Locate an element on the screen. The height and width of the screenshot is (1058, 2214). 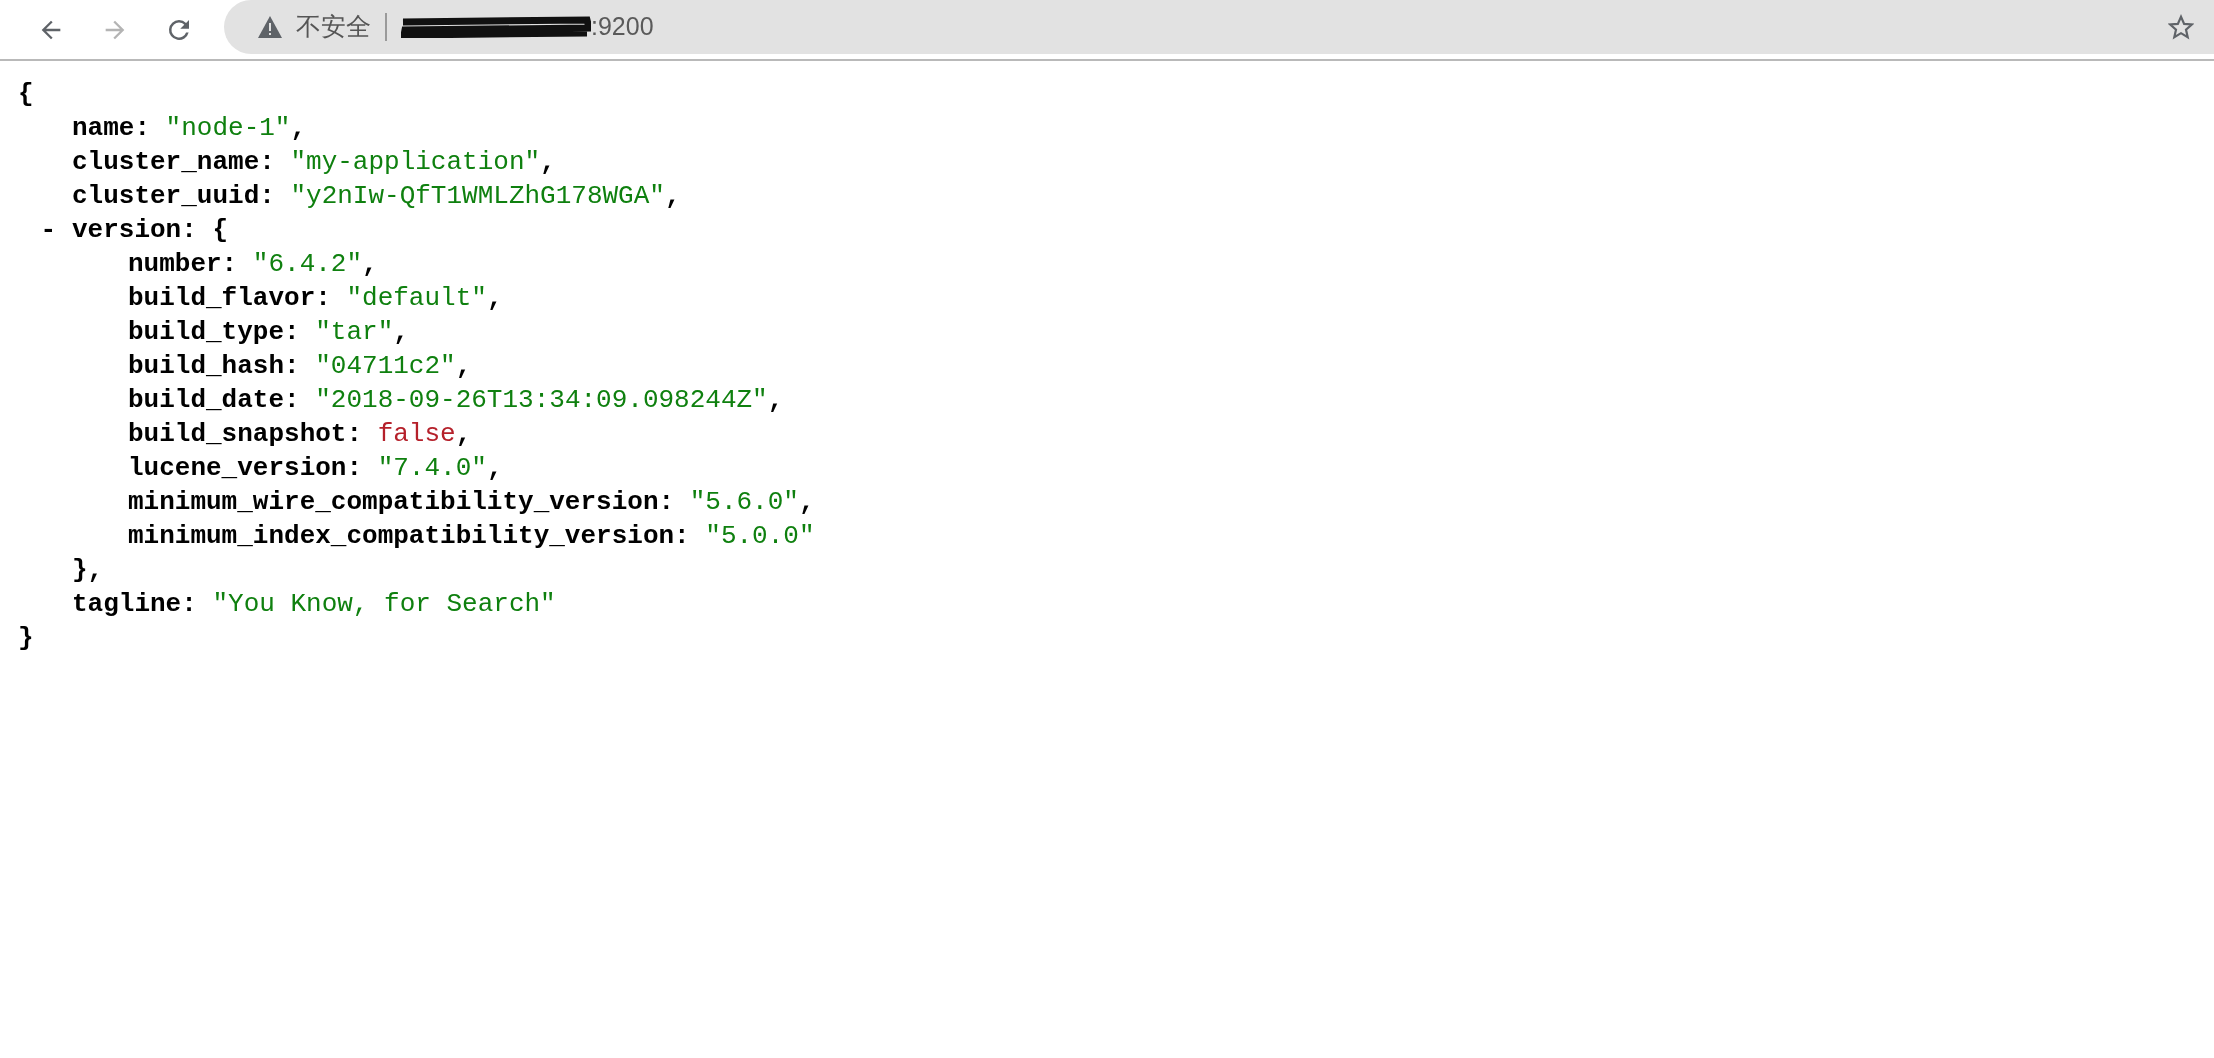
json-key: build_hash: is located at coordinates (214, 366).